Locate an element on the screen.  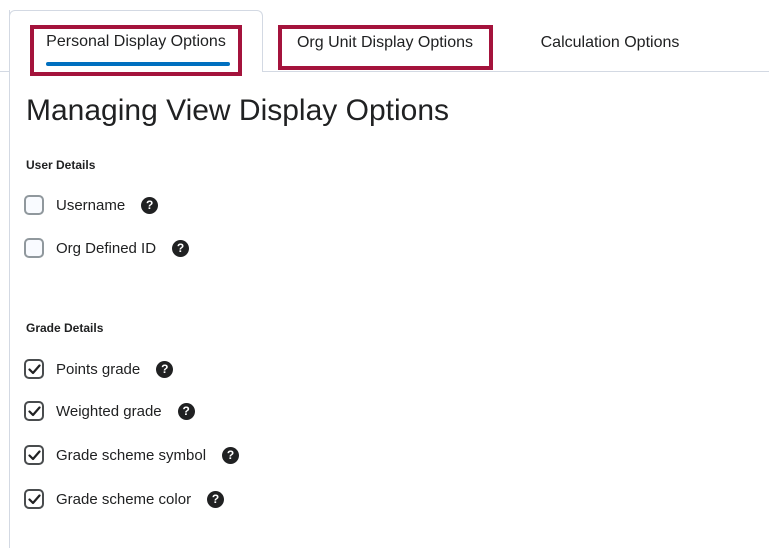
tab-label: Calculation Options is located at coordinates (610, 42).